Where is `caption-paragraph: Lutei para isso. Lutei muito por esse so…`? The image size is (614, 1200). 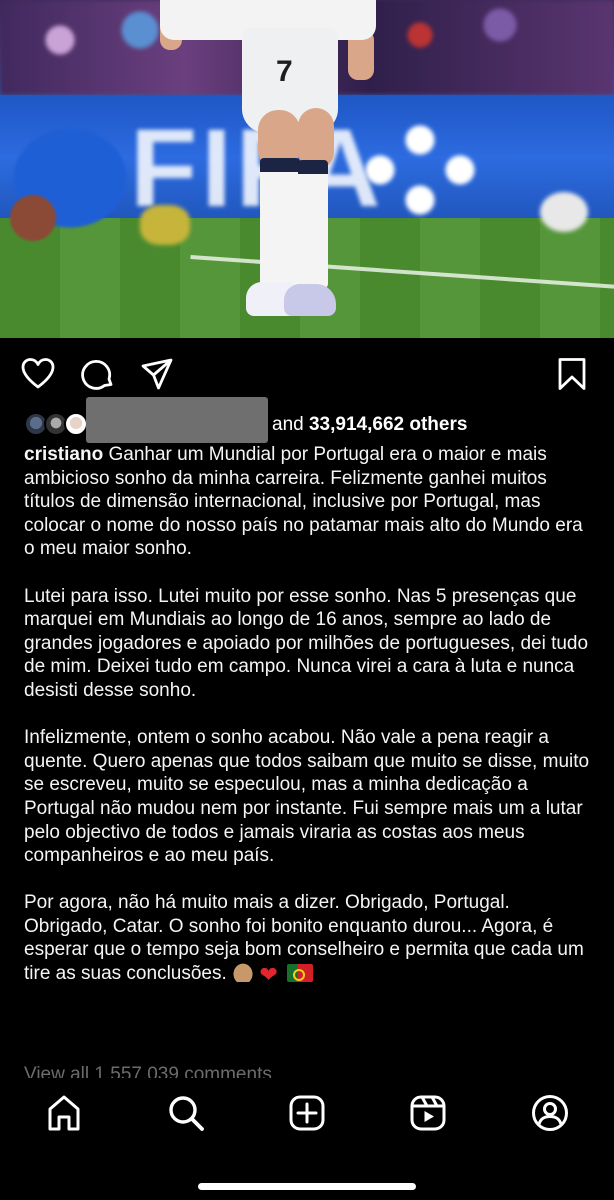
caption-paragraph: Lutei para isso. Lutei muito por esse so… is located at coordinates (306, 643).